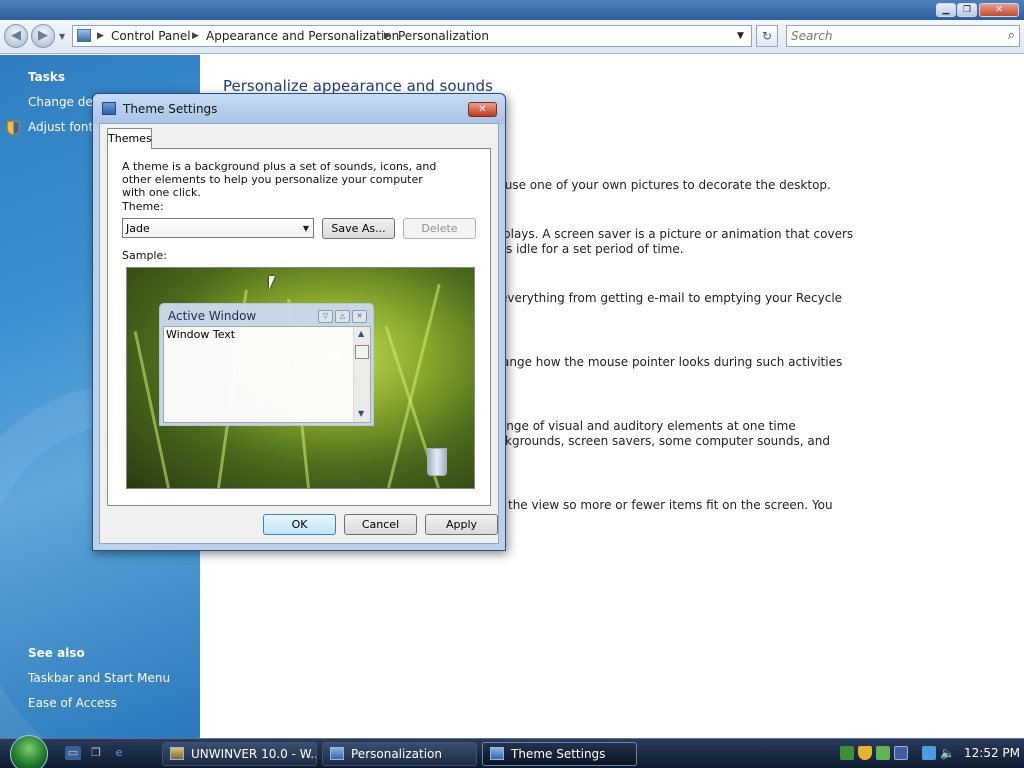  What do you see at coordinates (109, 108) in the screenshot?
I see `display-icon` at bounding box center [109, 108].